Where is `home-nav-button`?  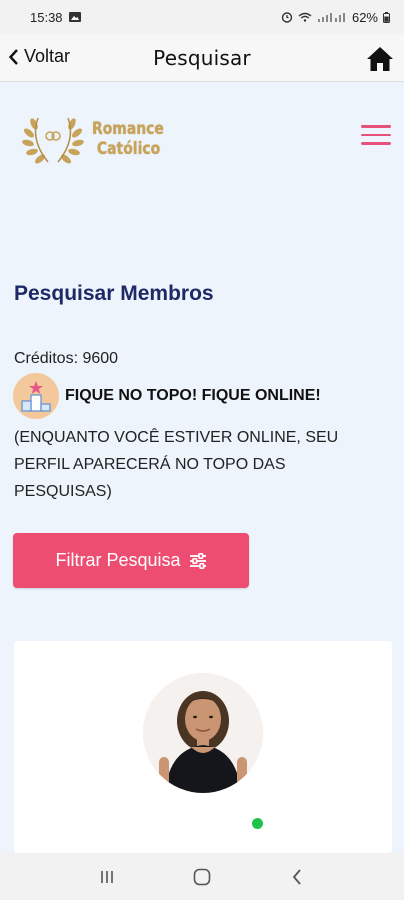
home-nav-button is located at coordinates (202, 877).